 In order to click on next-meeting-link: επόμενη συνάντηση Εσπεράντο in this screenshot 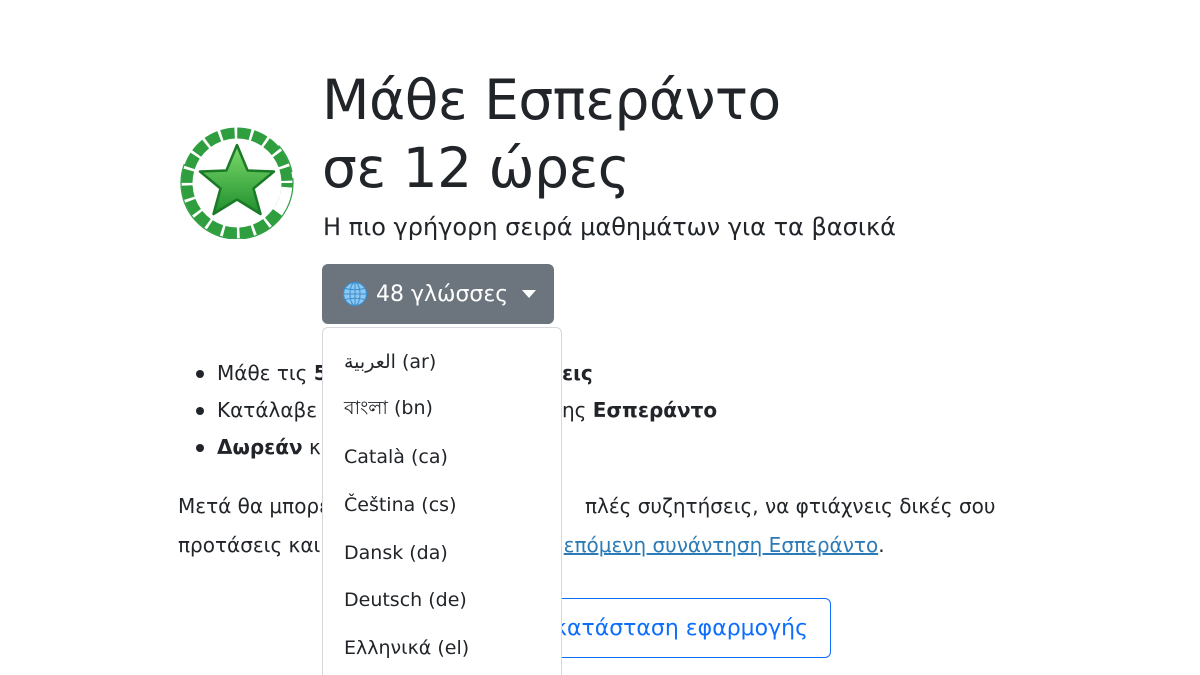, I will do `click(721, 545)`.